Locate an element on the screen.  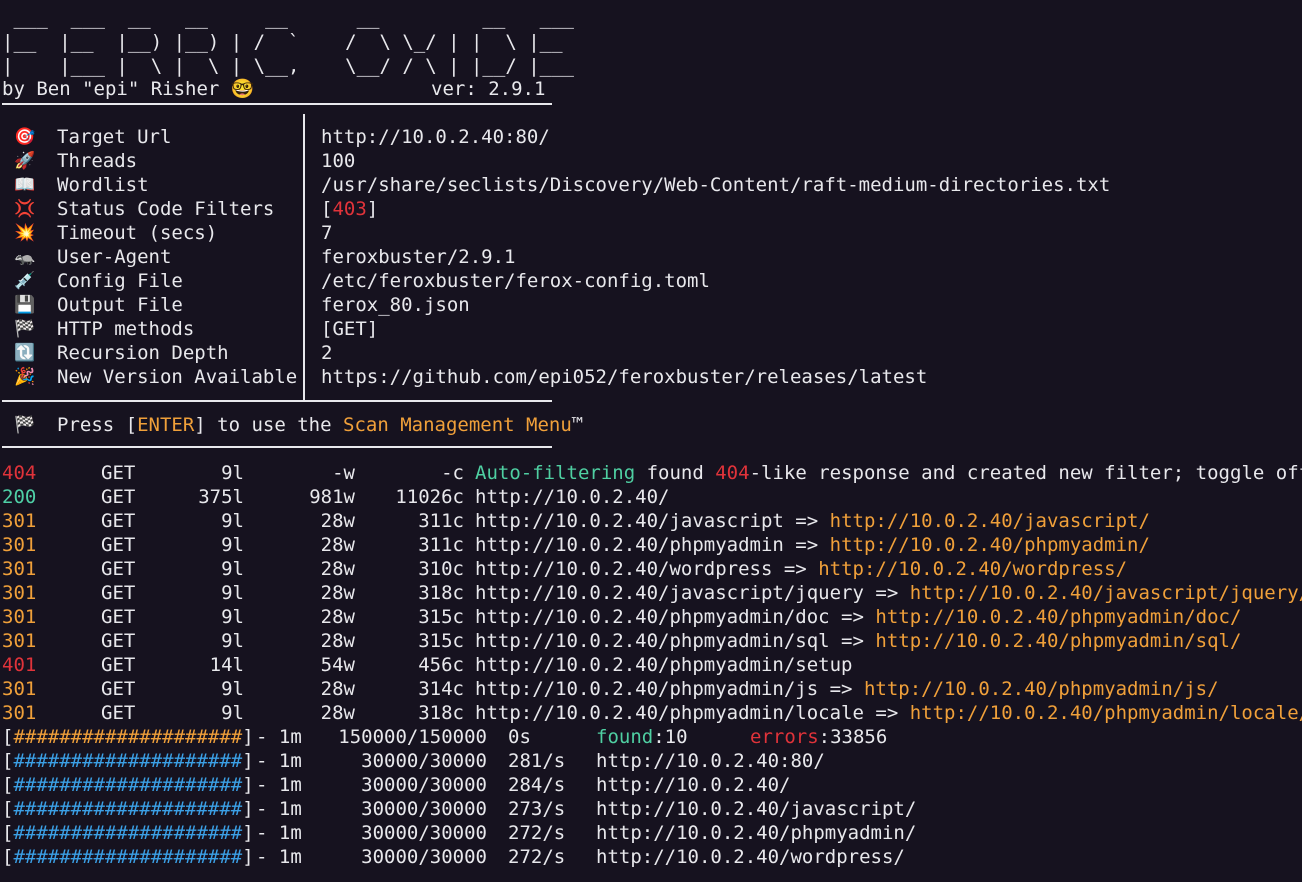
error-count: errors:33856 is located at coordinates (819, 737).